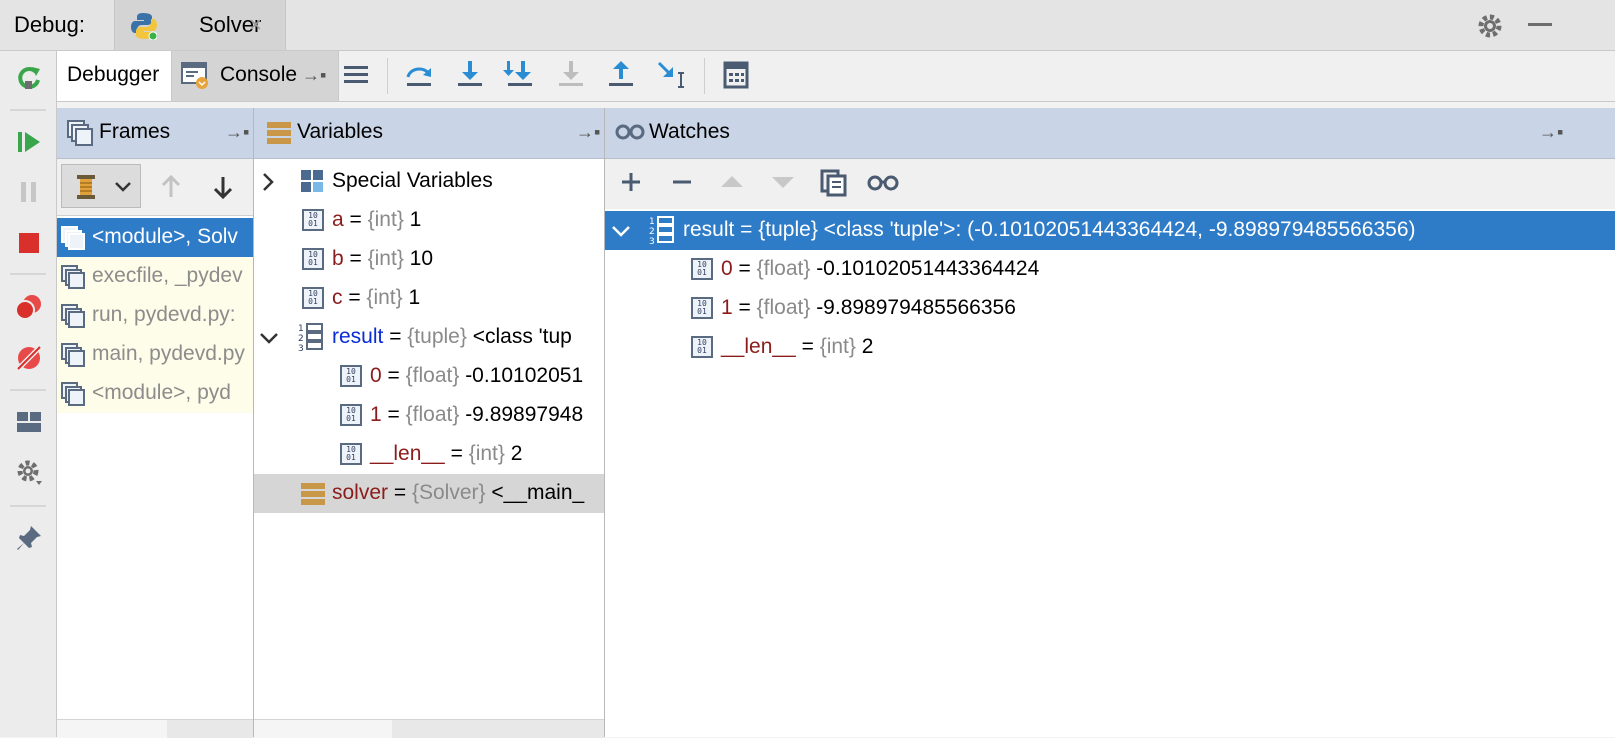  What do you see at coordinates (1110, 184) in the screenshot?
I see `watches-toolbar` at bounding box center [1110, 184].